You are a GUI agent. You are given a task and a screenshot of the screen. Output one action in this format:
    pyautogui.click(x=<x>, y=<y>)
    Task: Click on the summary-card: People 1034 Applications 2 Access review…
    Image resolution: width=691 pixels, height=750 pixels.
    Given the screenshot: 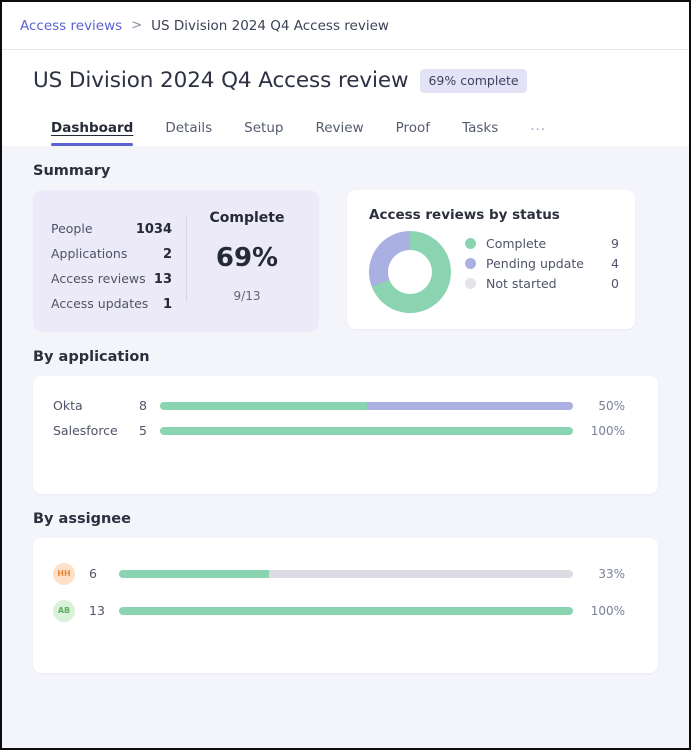 What is the action you would take?
    pyautogui.click(x=176, y=261)
    